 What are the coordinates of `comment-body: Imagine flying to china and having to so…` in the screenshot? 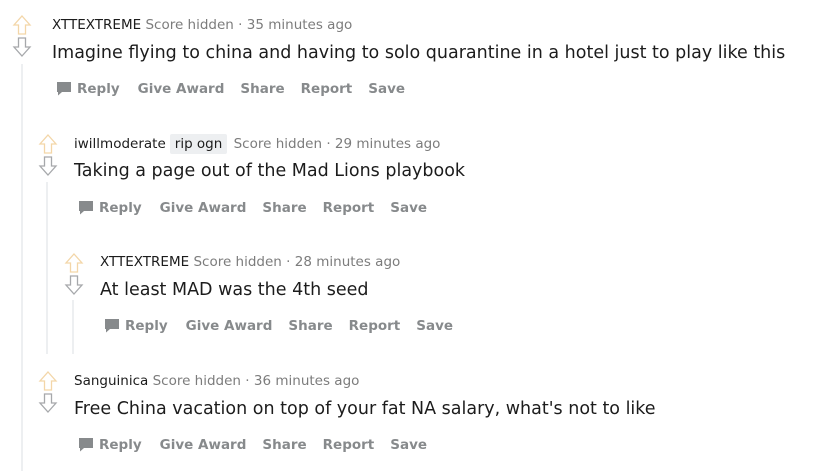 It's located at (419, 53).